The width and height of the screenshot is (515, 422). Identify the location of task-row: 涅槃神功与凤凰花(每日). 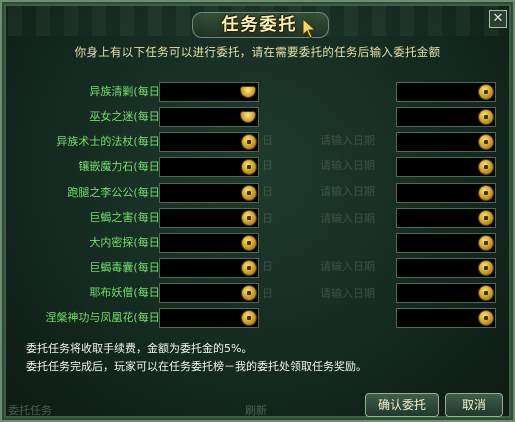
(260, 318).